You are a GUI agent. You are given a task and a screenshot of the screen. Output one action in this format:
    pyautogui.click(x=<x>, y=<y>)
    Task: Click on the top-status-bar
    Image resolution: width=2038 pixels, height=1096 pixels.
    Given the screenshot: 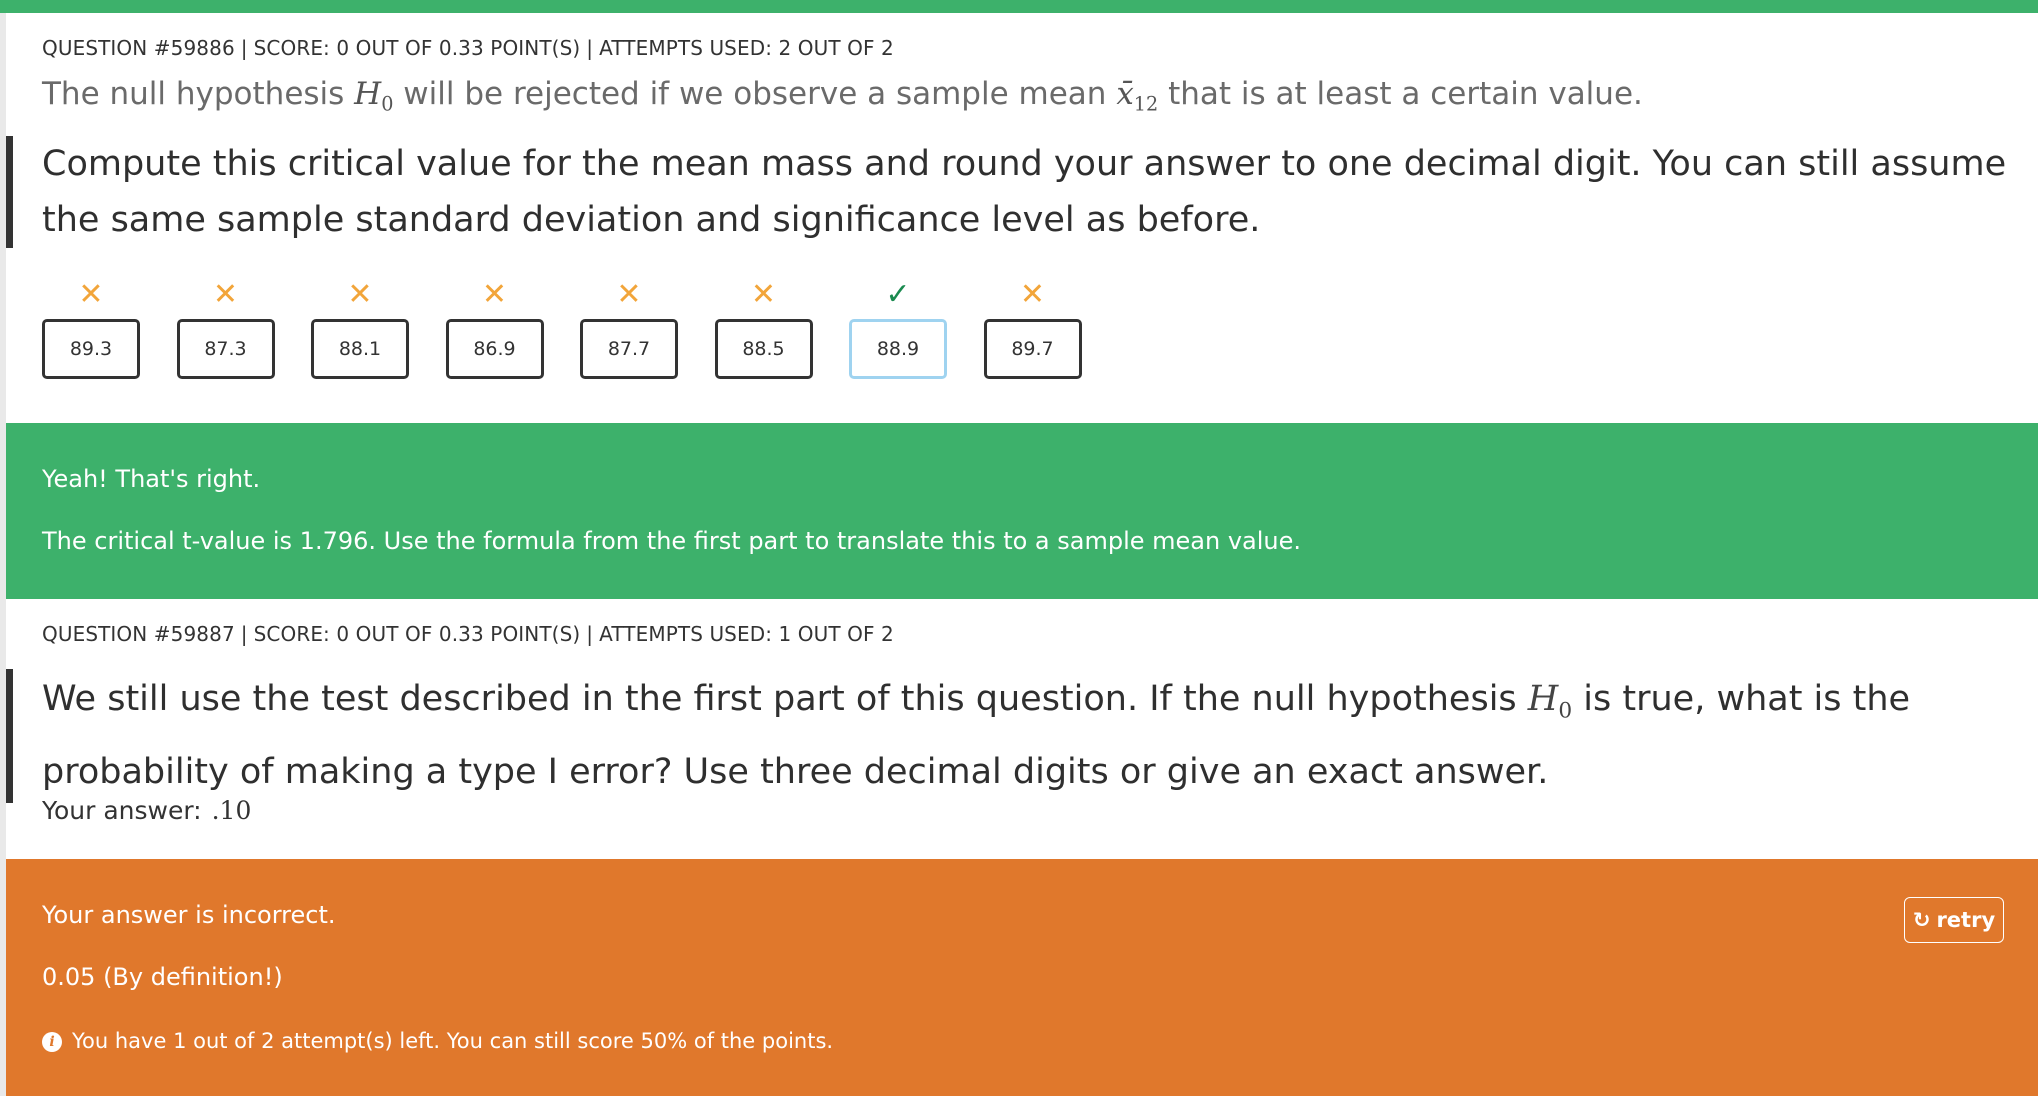 What is the action you would take?
    pyautogui.click(x=1019, y=6)
    